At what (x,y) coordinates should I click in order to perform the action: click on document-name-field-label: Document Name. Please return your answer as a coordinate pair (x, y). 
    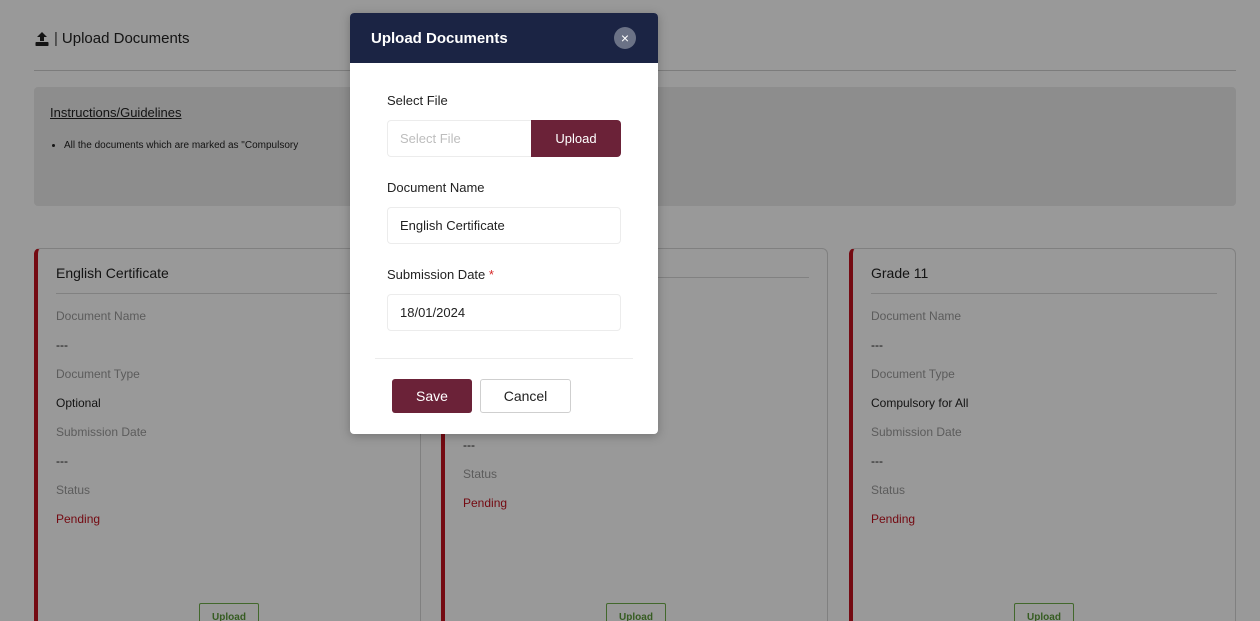
    Looking at the image, I should click on (436, 187).